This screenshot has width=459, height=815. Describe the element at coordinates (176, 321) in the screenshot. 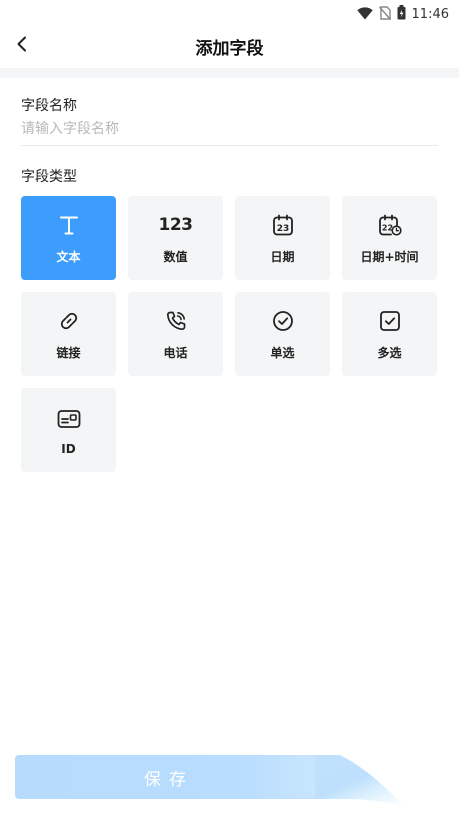

I see `phone-icon` at that location.